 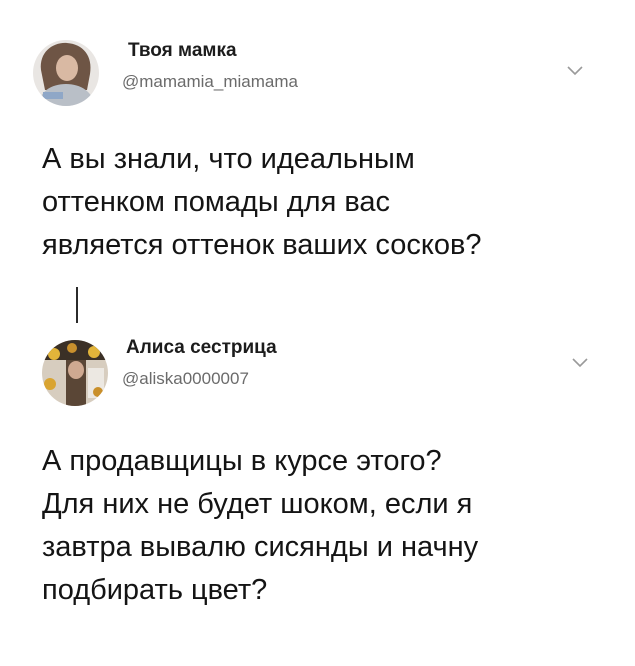 What do you see at coordinates (185, 379) in the screenshot?
I see `user-handle: @aliska0000007` at bounding box center [185, 379].